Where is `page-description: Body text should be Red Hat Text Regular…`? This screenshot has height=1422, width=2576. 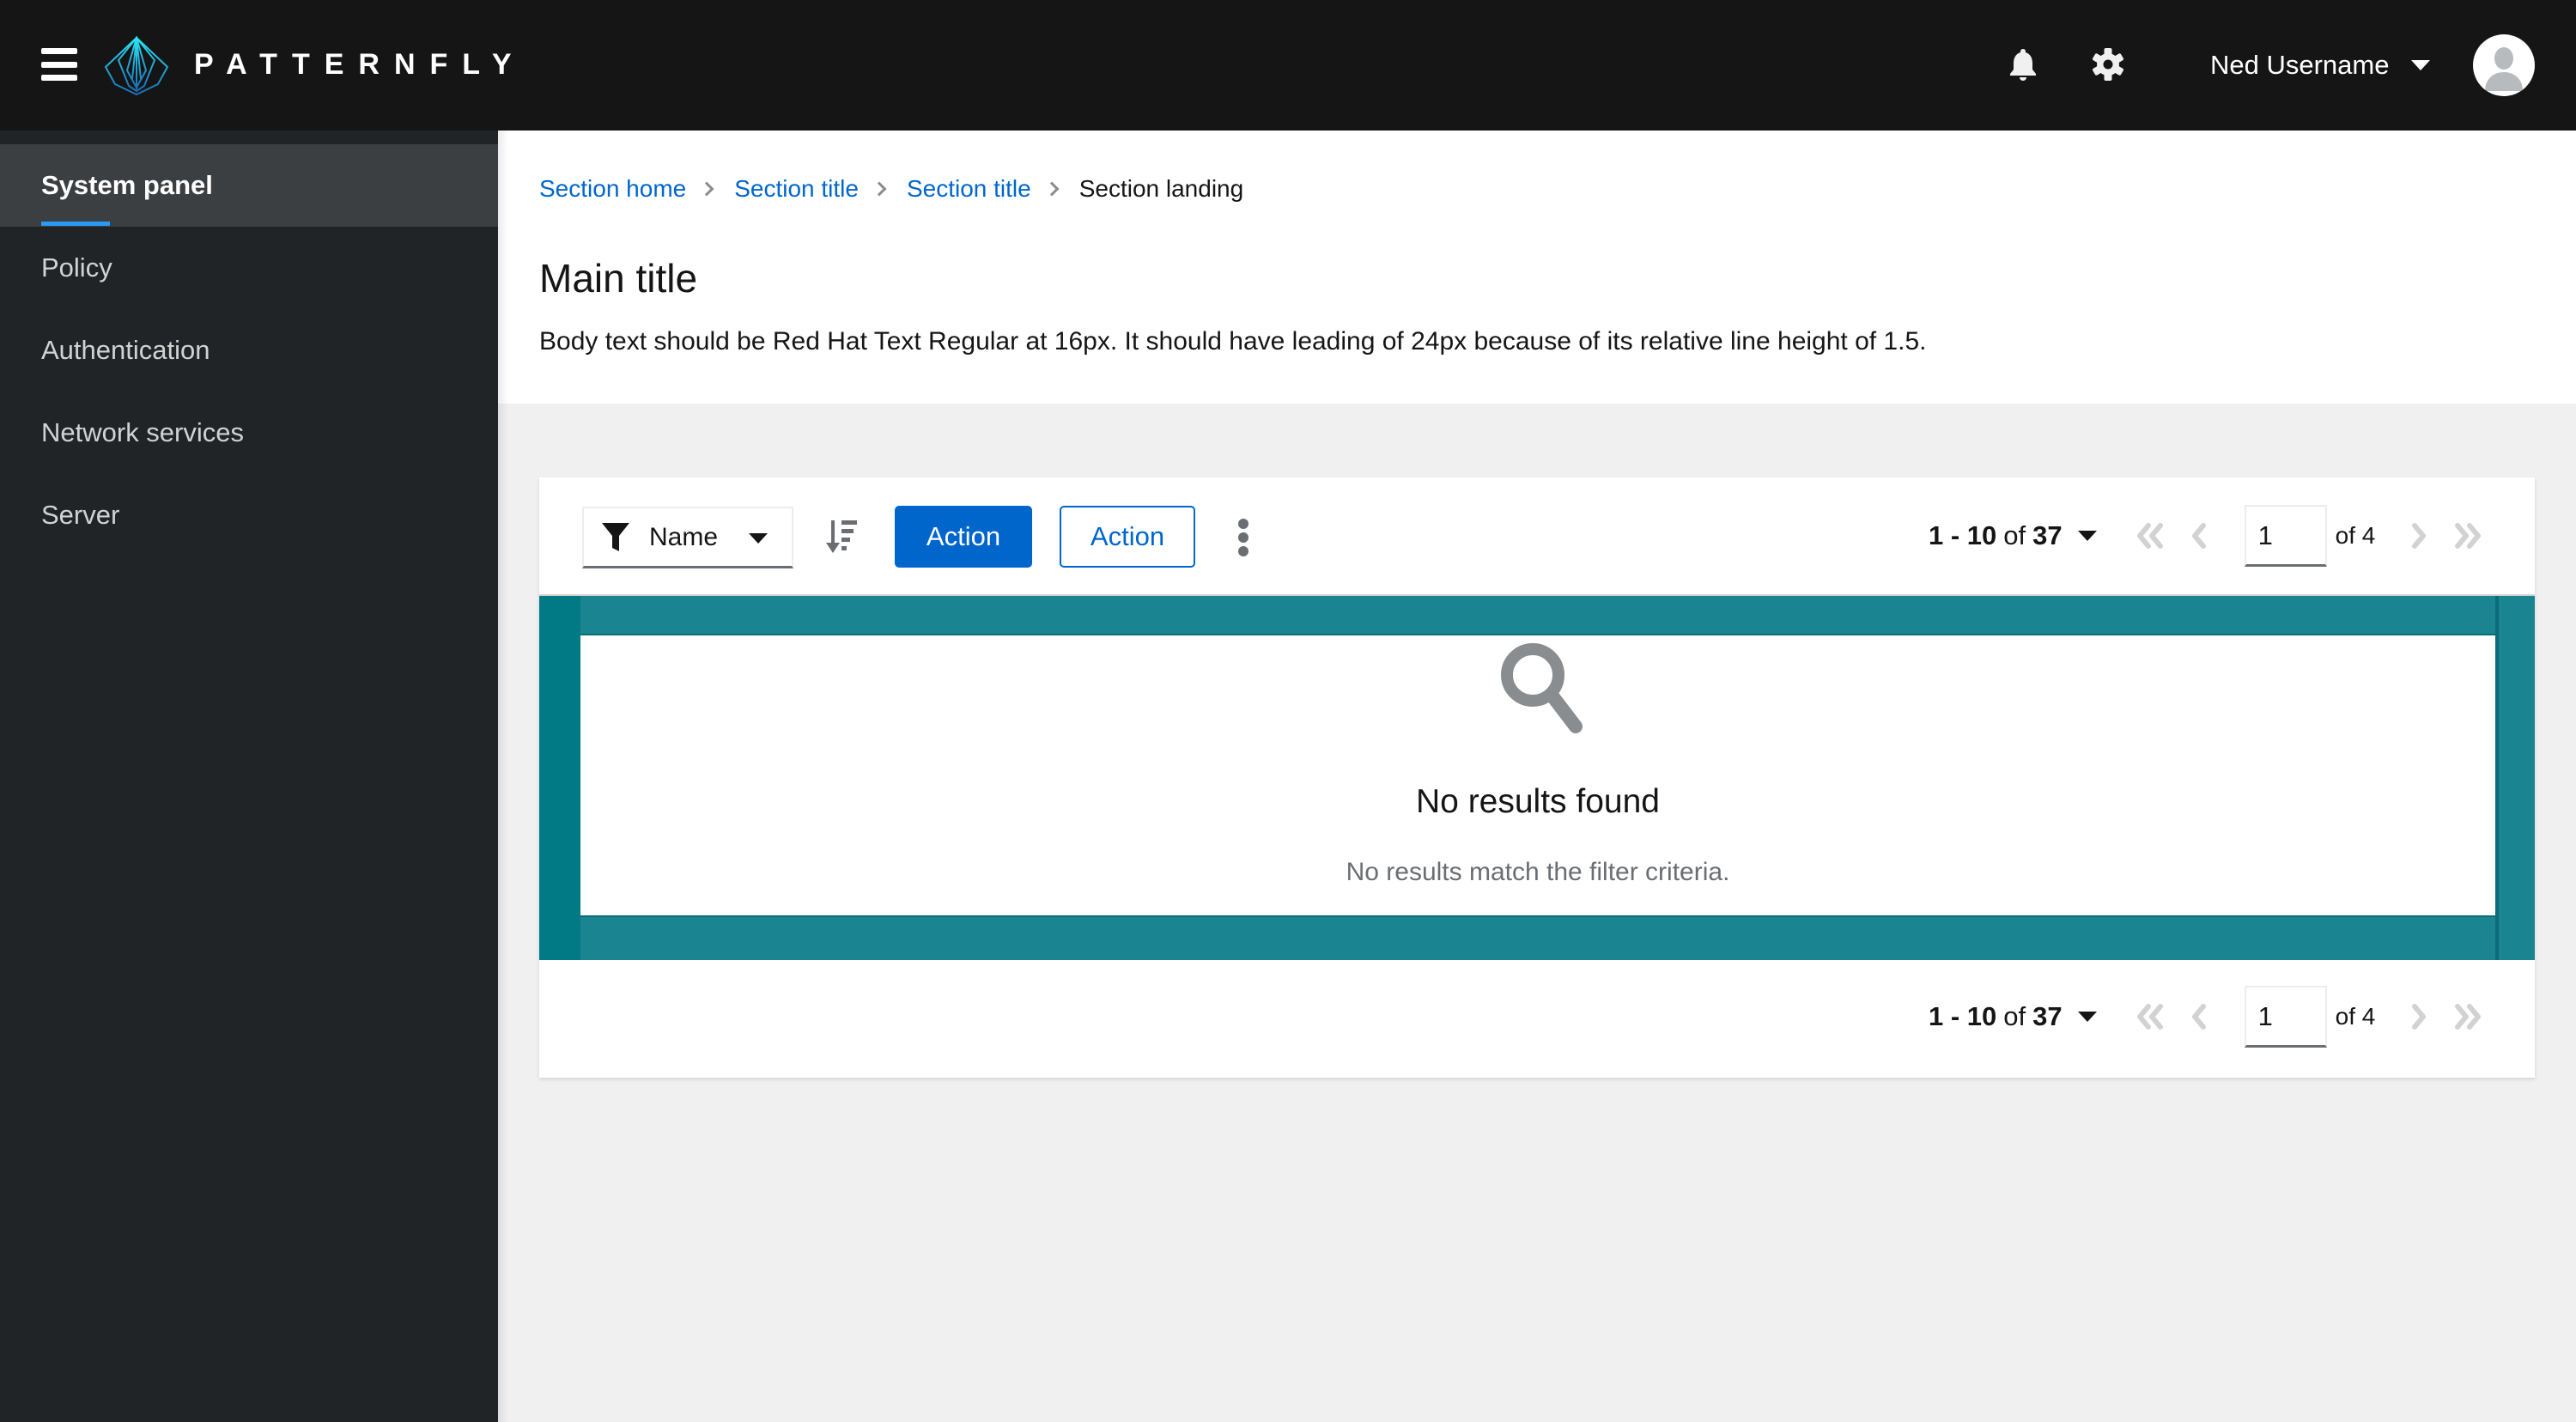
page-description: Body text should be Red Hat Text Regular… is located at coordinates (1233, 341).